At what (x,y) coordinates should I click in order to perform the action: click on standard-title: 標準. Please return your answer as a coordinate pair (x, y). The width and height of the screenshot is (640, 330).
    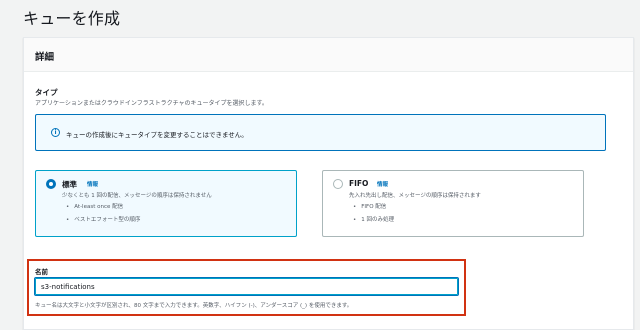
    Looking at the image, I should click on (69, 184).